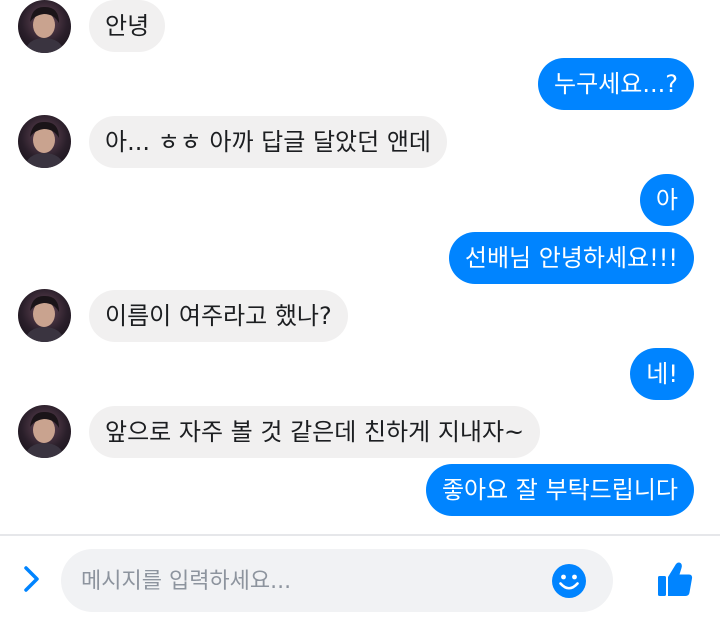  What do you see at coordinates (315, 432) in the screenshot?
I see `message-bubble-incoming: 앞으로 자주 볼 것 같은데 친하게 지내자~` at bounding box center [315, 432].